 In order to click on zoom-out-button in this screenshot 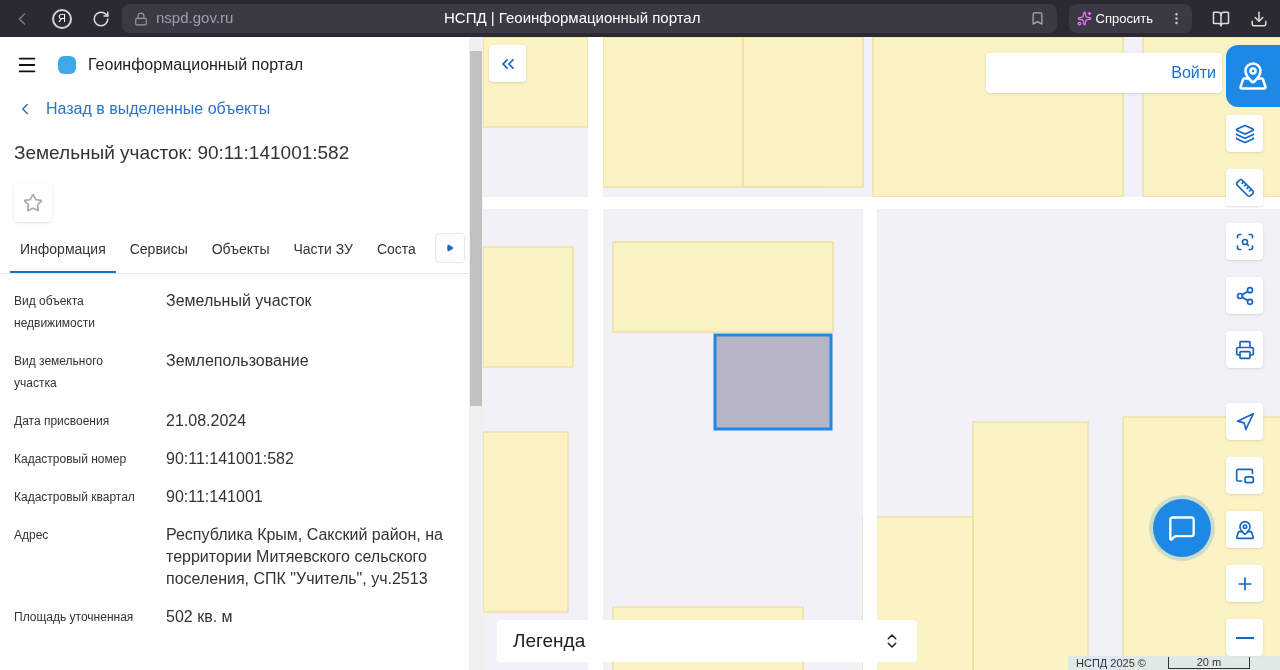, I will do `click(1244, 637)`.